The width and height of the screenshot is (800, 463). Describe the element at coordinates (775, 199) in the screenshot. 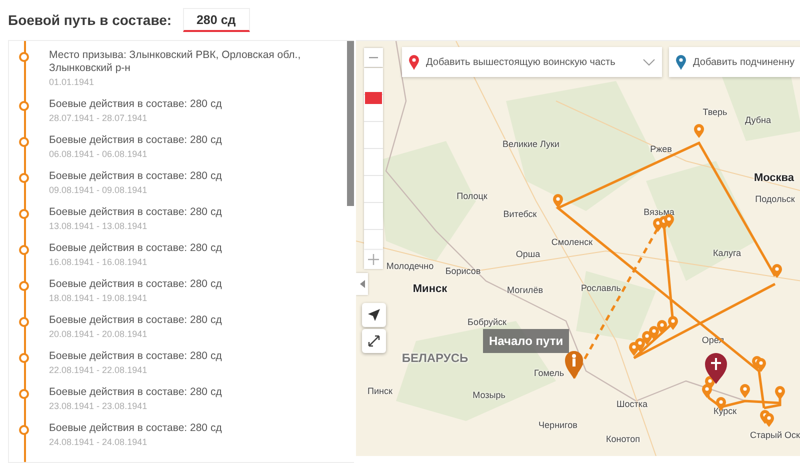

I see `city-label: Подольск` at that location.